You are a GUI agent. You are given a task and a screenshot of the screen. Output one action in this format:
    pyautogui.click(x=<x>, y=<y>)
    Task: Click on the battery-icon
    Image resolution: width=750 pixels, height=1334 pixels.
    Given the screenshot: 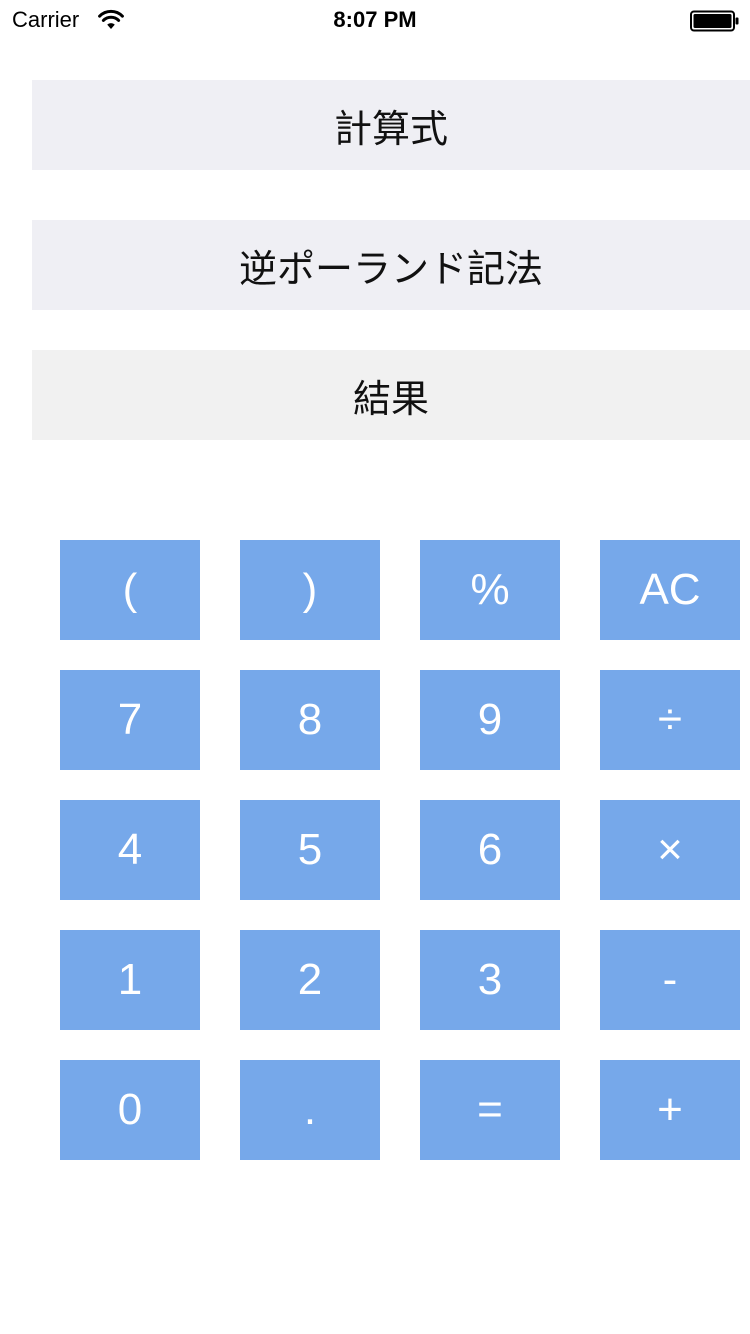 What is the action you would take?
    pyautogui.click(x=715, y=21)
    